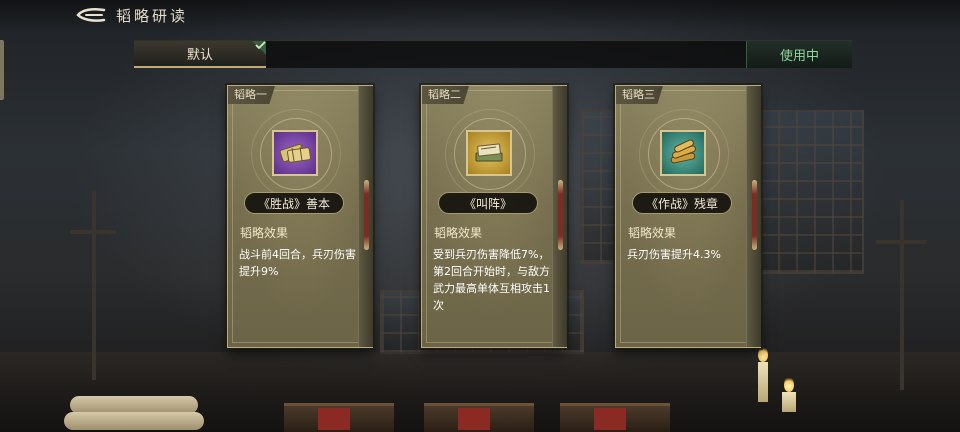 The width and height of the screenshot is (960, 432). Describe the element at coordinates (674, 254) in the screenshot. I see `effect-description: 兵刃伤害提升4.3%` at that location.